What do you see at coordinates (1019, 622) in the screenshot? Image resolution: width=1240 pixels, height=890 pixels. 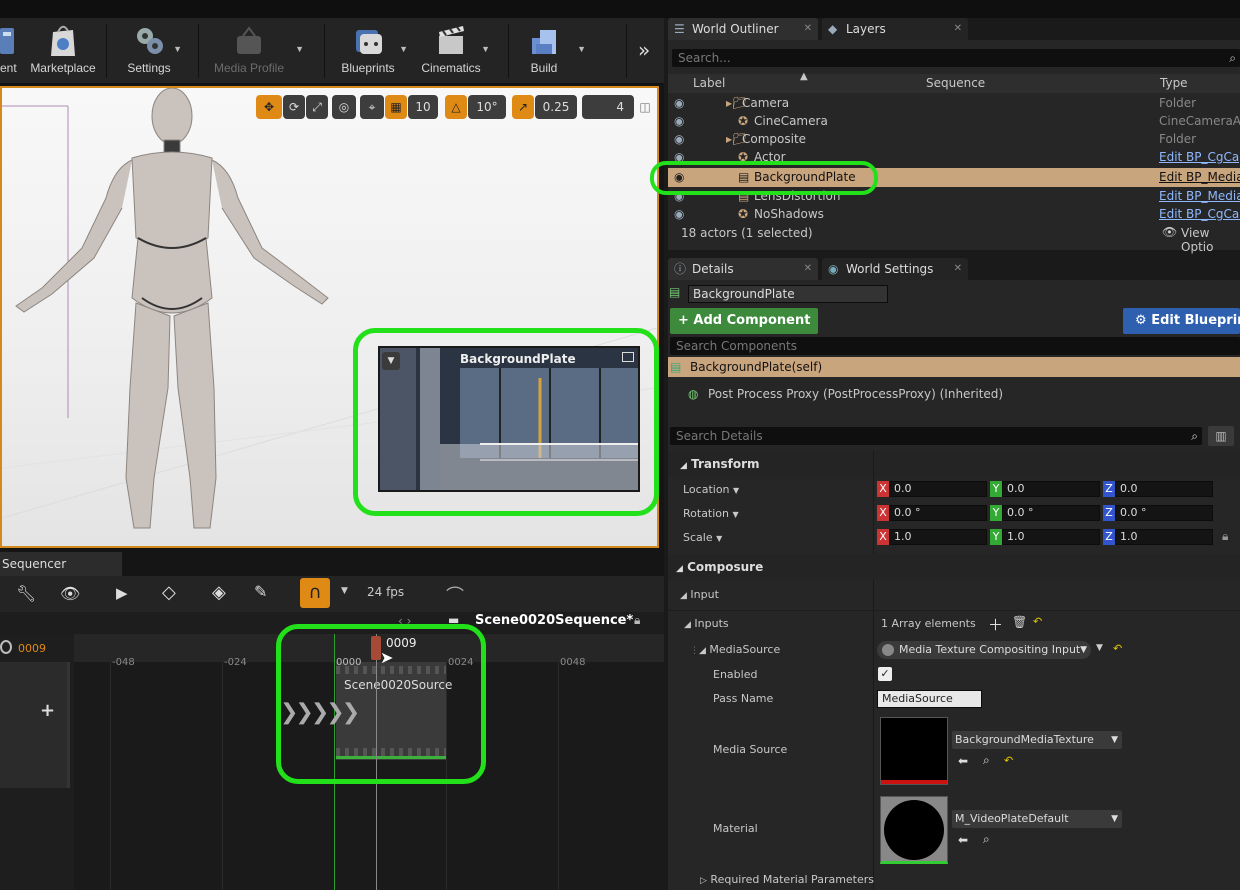 I see `trash-icon: 🗑︎` at bounding box center [1019, 622].